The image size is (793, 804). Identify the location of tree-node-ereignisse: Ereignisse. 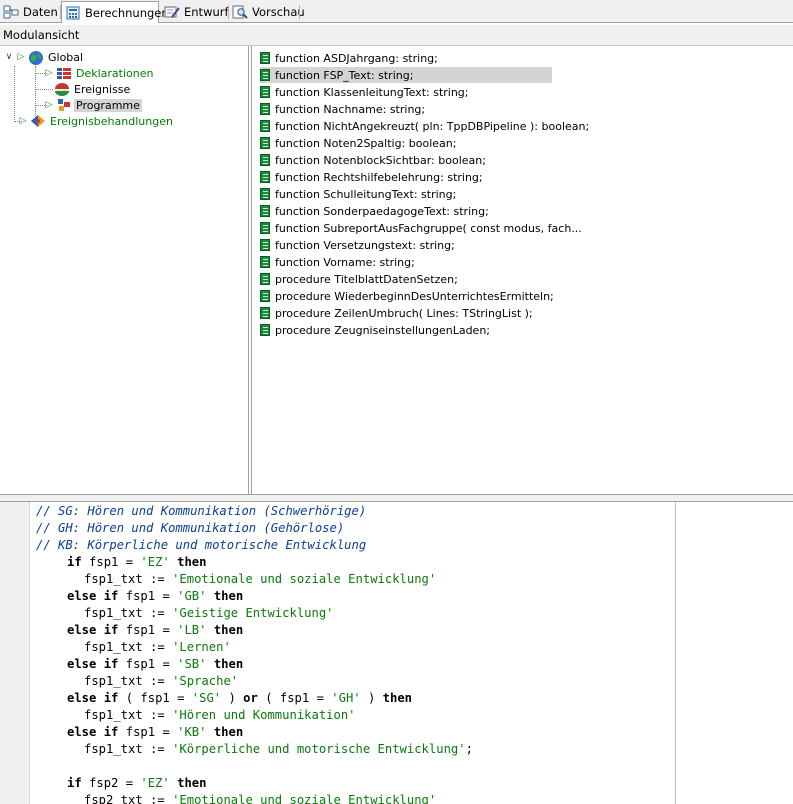
(93, 89).